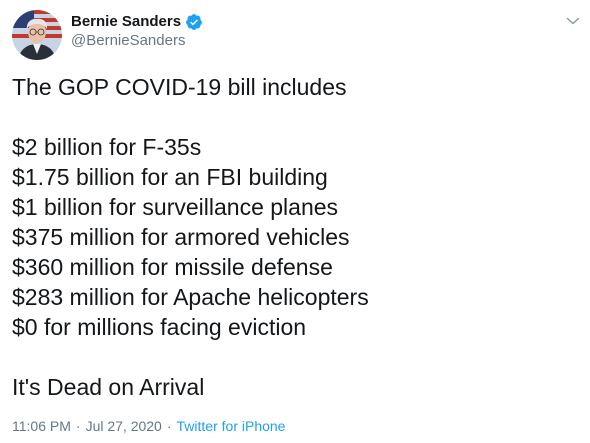 The height and width of the screenshot is (443, 590). I want to click on tweet-line: $283 million for Apache helicopters, so click(190, 297).